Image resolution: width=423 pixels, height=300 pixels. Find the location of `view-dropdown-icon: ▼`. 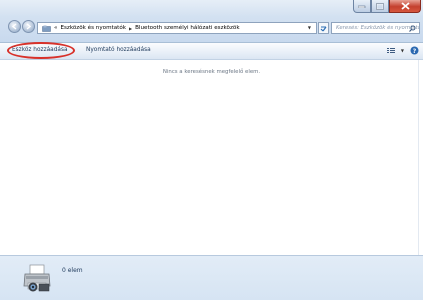

view-dropdown-icon: ▼ is located at coordinates (402, 50).